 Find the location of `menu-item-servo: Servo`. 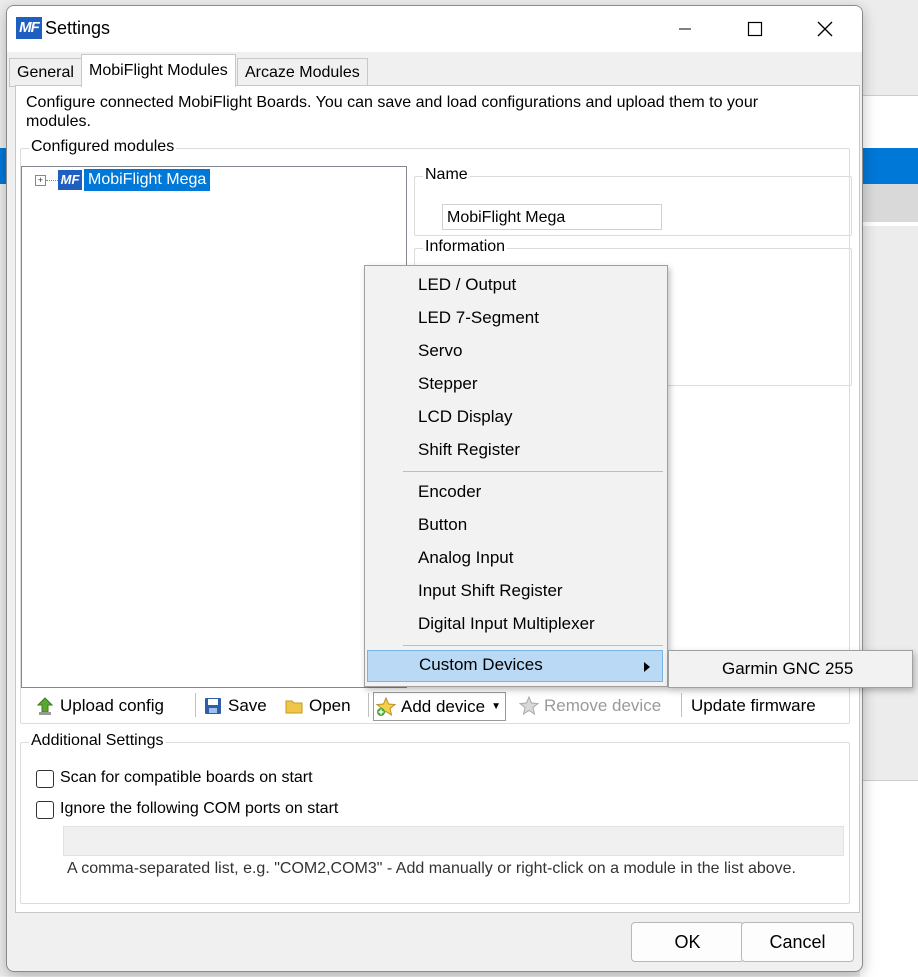

menu-item-servo: Servo is located at coordinates (515, 351).